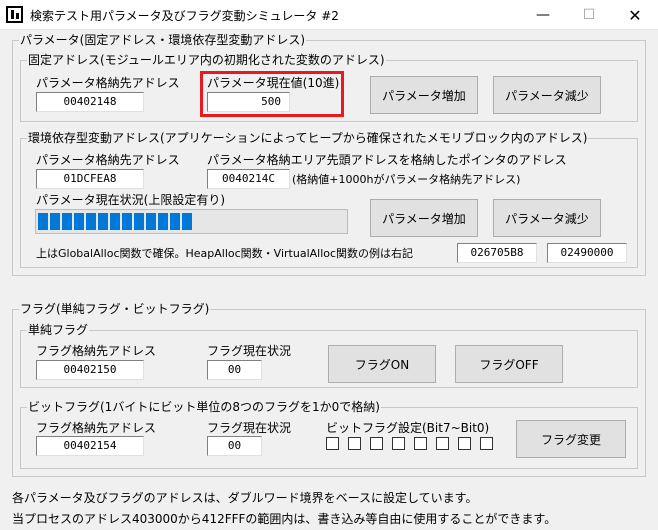  I want to click on flag-on-button: フラグON, so click(382, 364).